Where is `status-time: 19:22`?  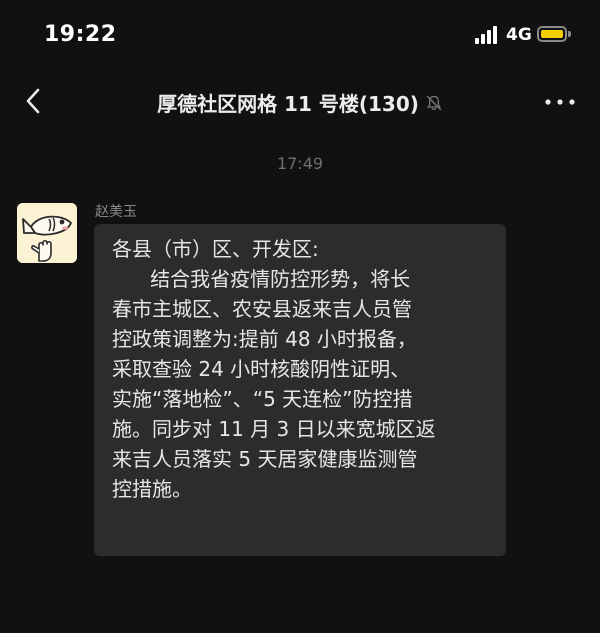 status-time: 19:22 is located at coordinates (80, 34).